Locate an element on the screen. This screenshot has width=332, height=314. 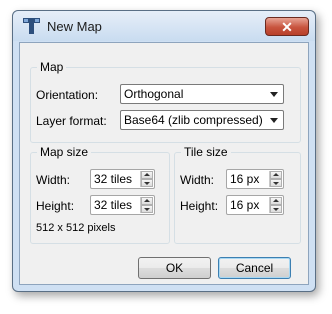
orientation-select: Orthogonal is located at coordinates (202, 94).